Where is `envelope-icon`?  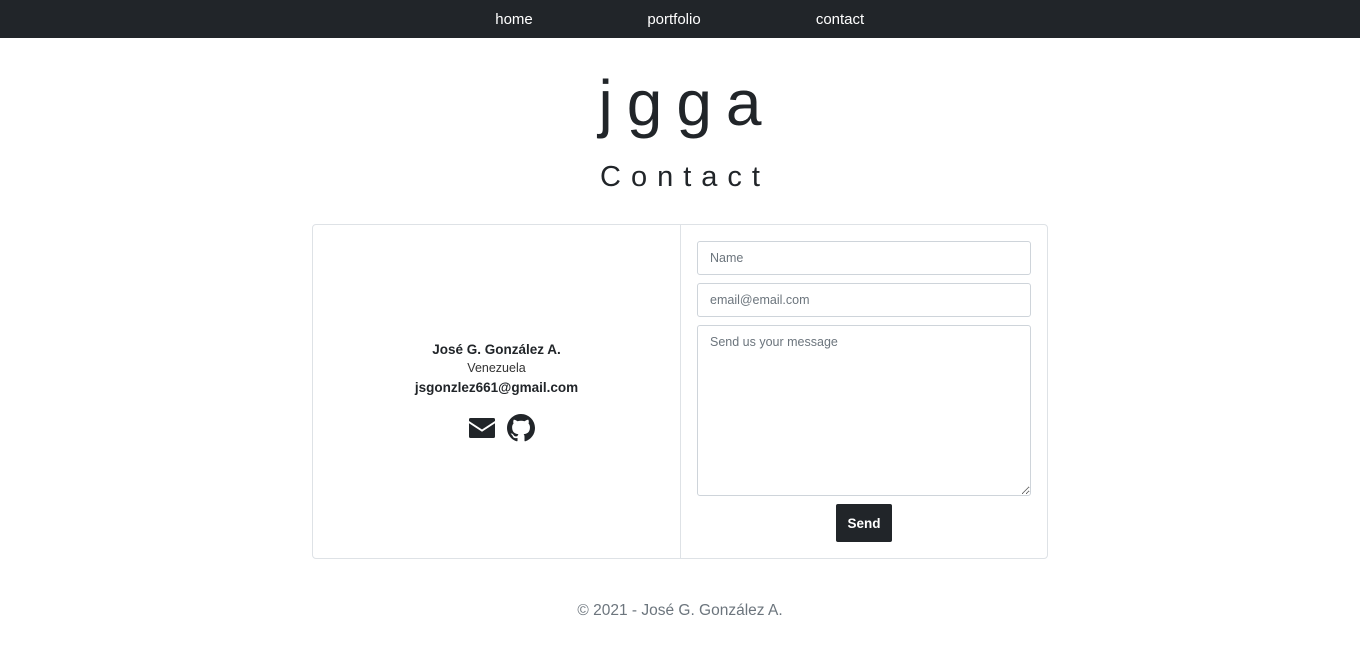 envelope-icon is located at coordinates (482, 428).